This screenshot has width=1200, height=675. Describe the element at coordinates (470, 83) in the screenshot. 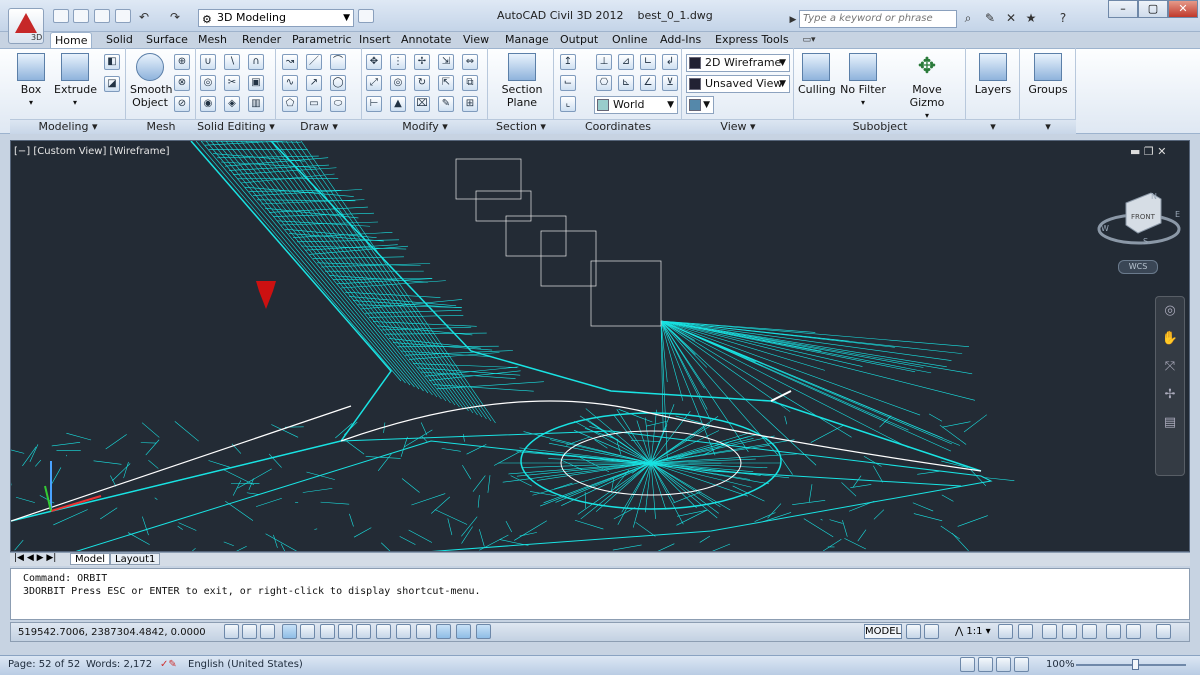

I see `copy-icon: ⧉` at that location.